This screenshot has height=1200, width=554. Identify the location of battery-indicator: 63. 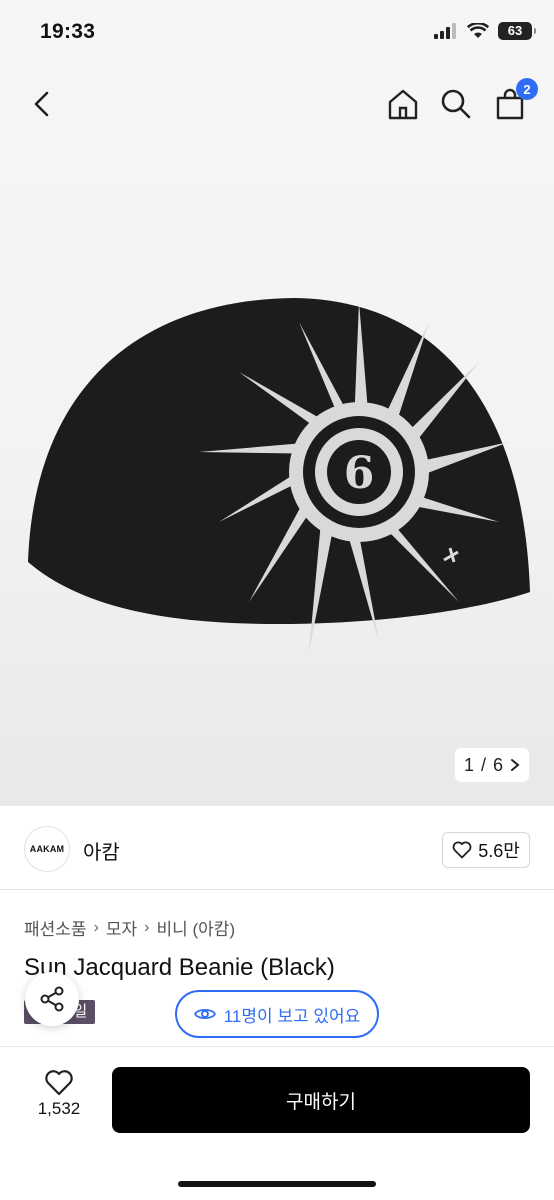
(517, 31).